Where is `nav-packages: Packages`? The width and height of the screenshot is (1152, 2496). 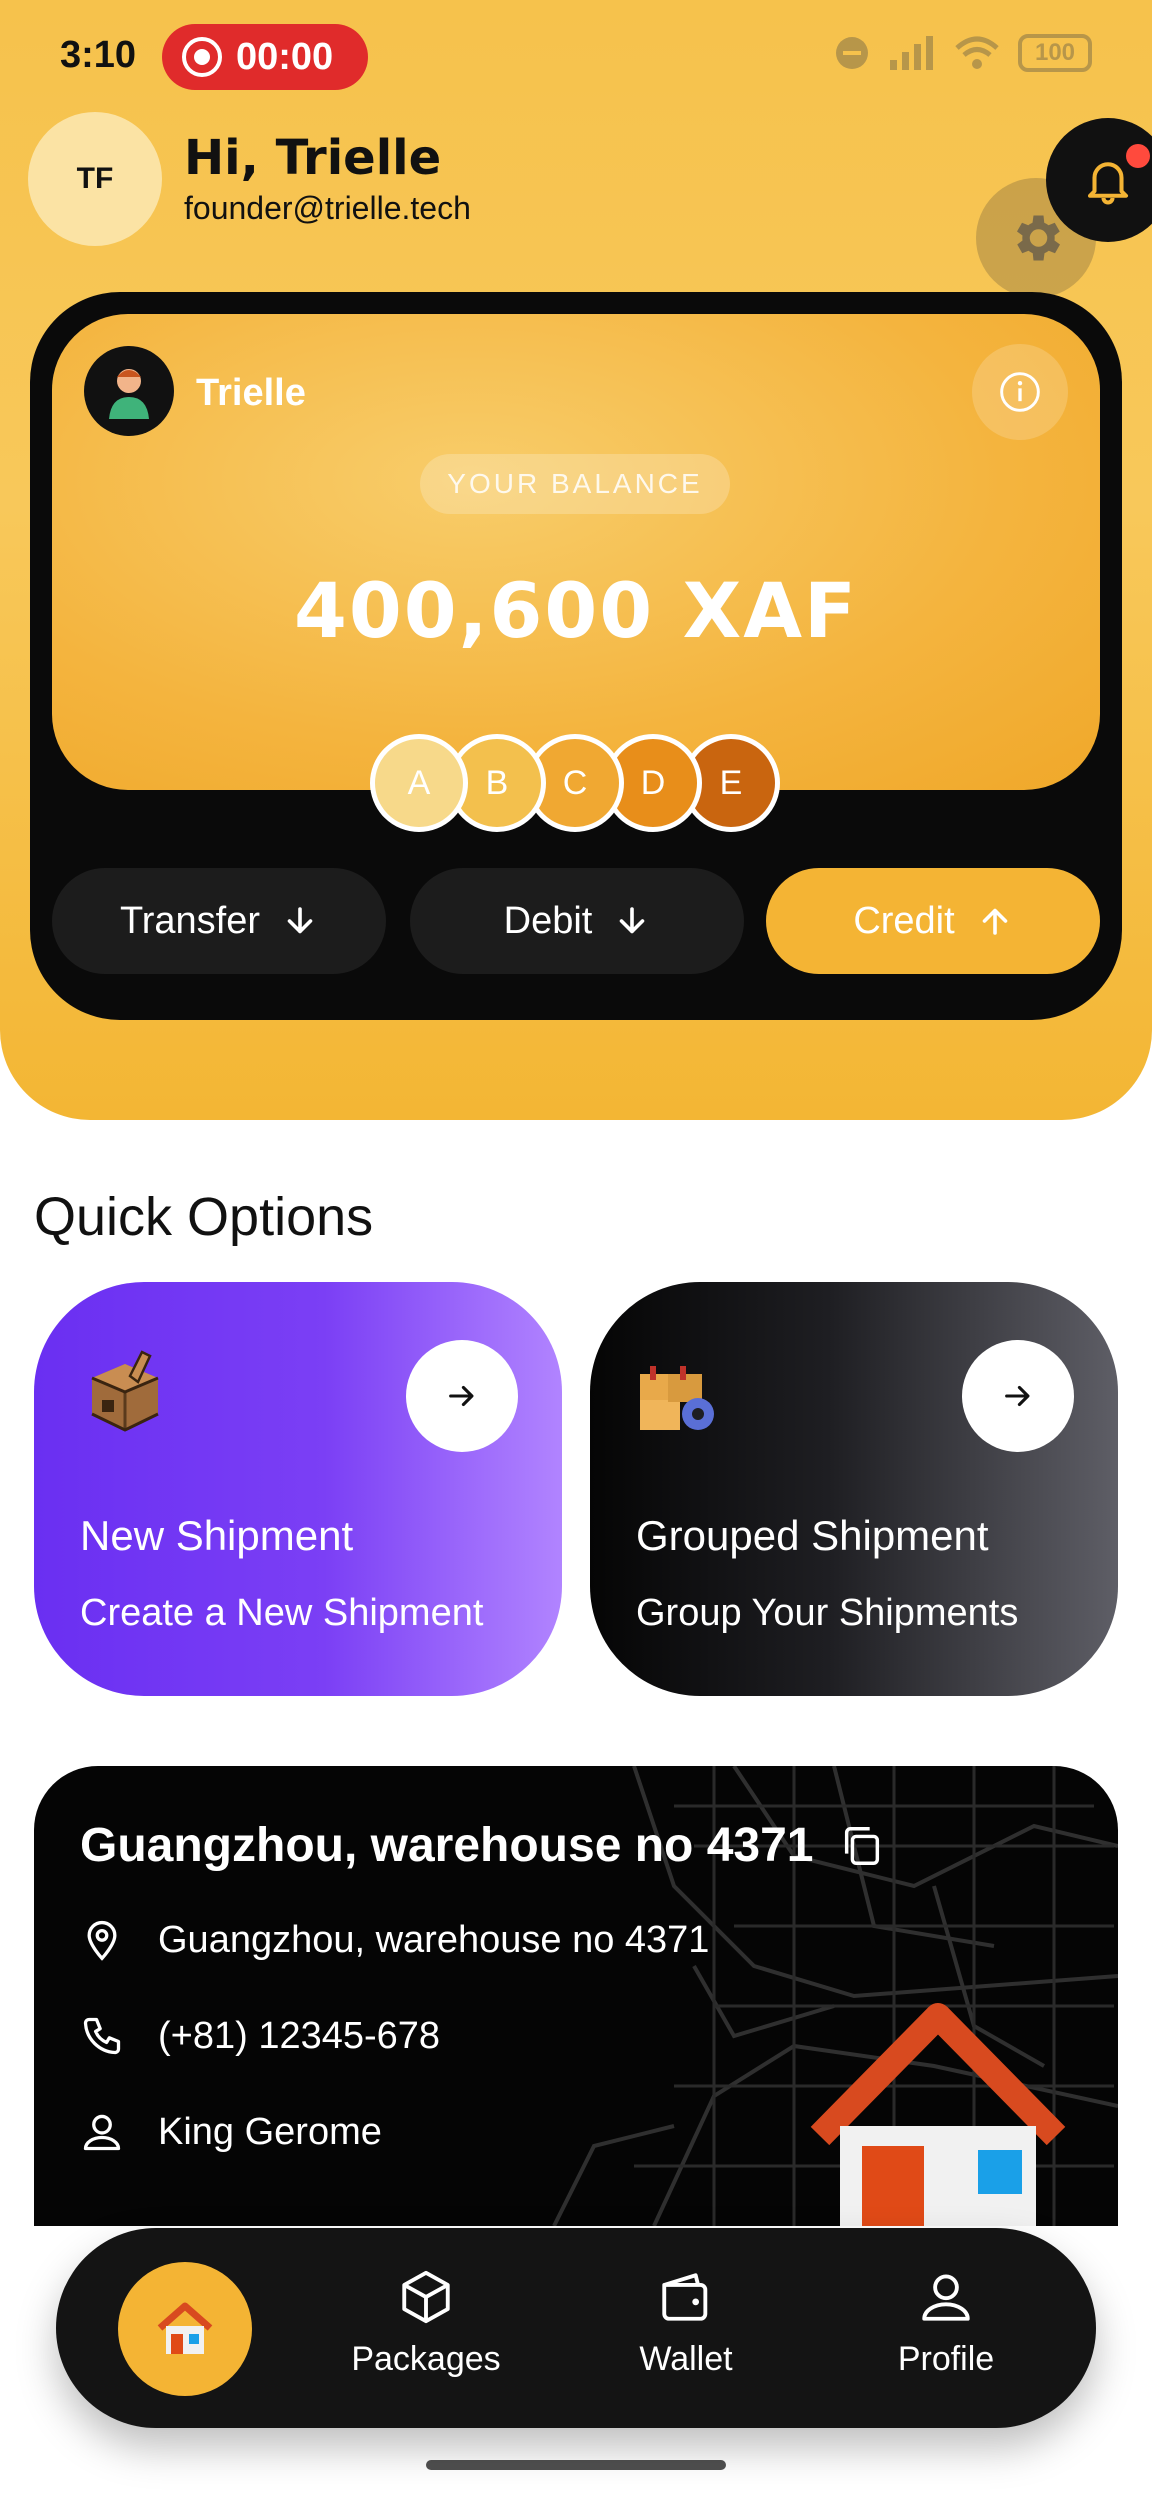 nav-packages: Packages is located at coordinates (426, 2323).